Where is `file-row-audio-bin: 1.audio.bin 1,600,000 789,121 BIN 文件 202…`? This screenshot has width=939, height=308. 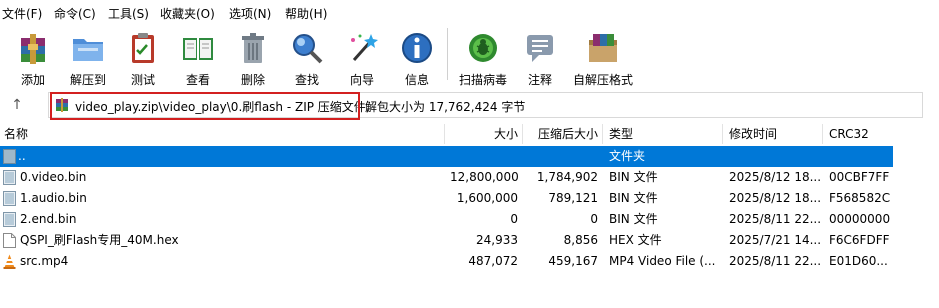 file-row-audio-bin: 1.audio.bin 1,600,000 789,121 BIN 文件 202… is located at coordinates (446, 198).